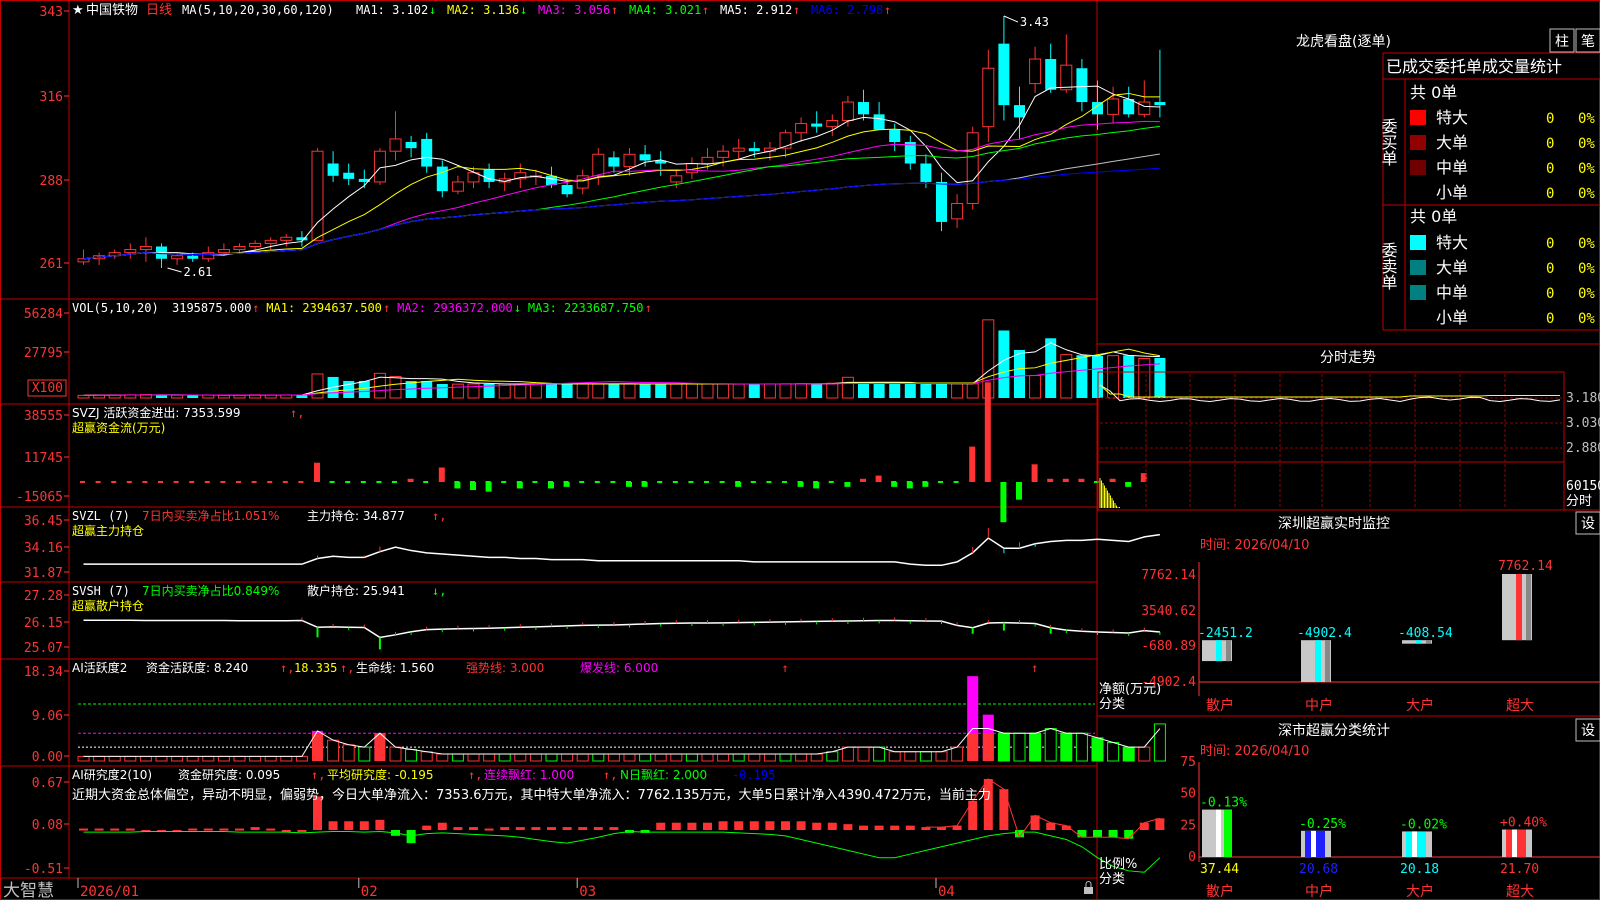 This screenshot has width=1600, height=900. Describe the element at coordinates (51, 181) in the screenshot. I see `y-tick-label: 288` at that location.